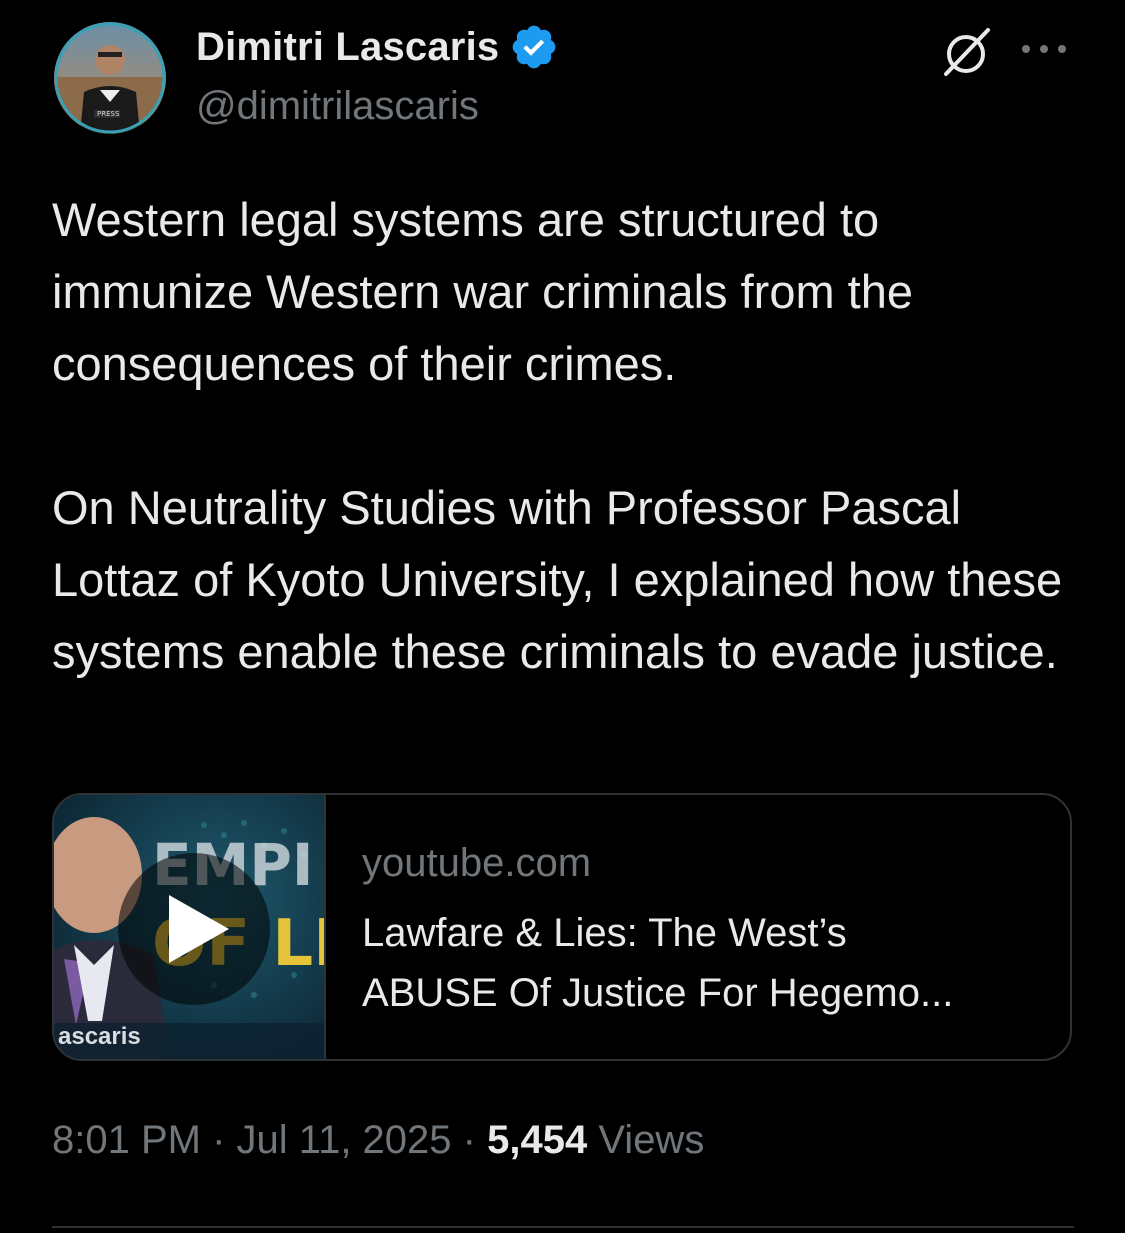 This screenshot has height=1233, width=1125. I want to click on verified-badge-icon, so click(534, 47).